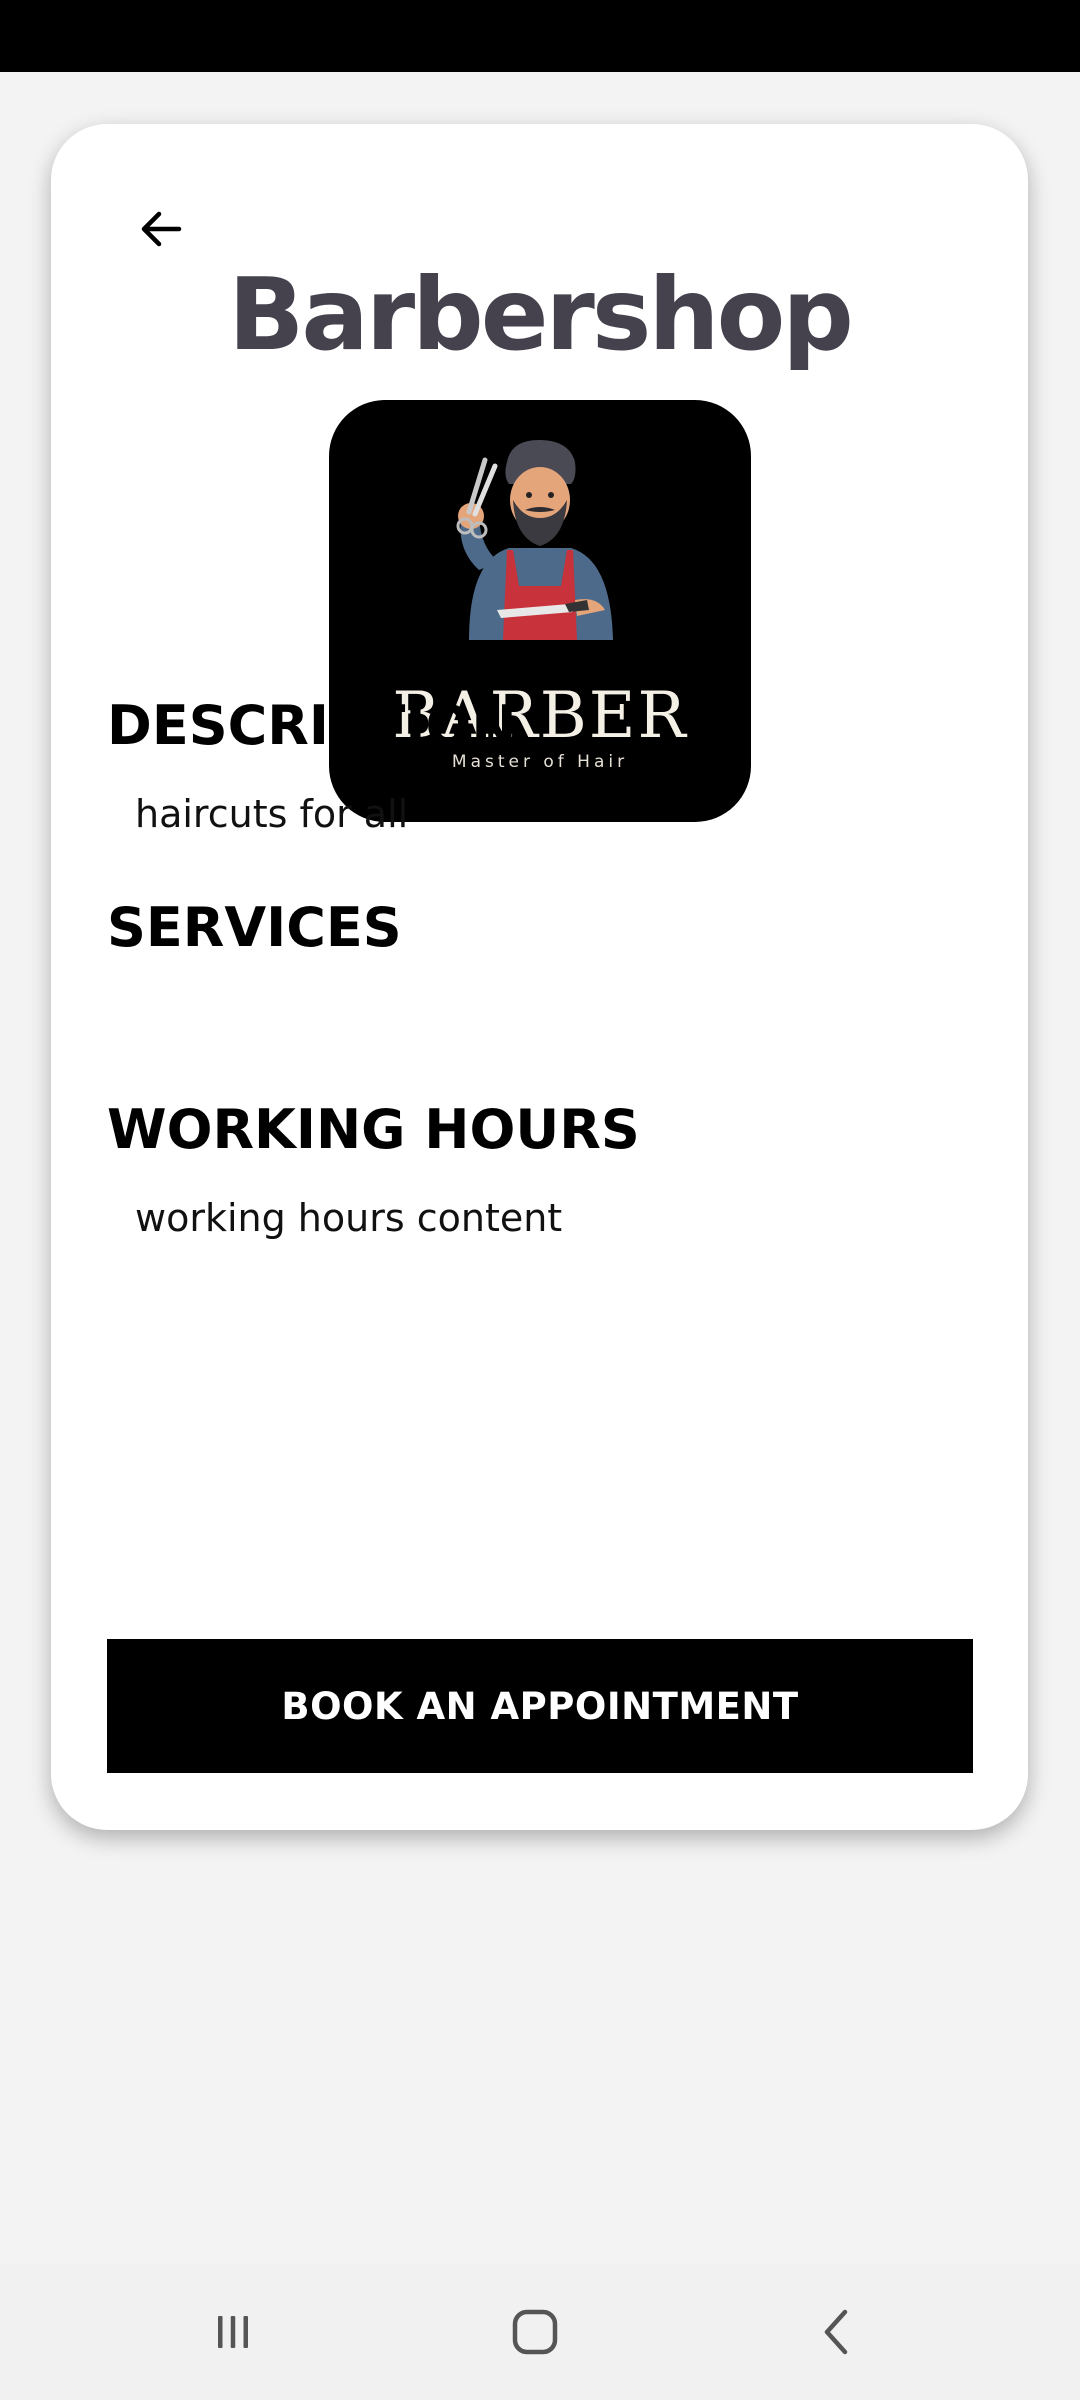  Describe the element at coordinates (373, 1129) in the screenshot. I see `working-hours-heading: WORKING HOURS` at that location.